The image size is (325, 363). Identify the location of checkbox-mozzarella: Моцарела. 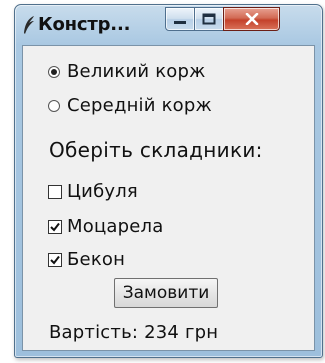
(105, 226).